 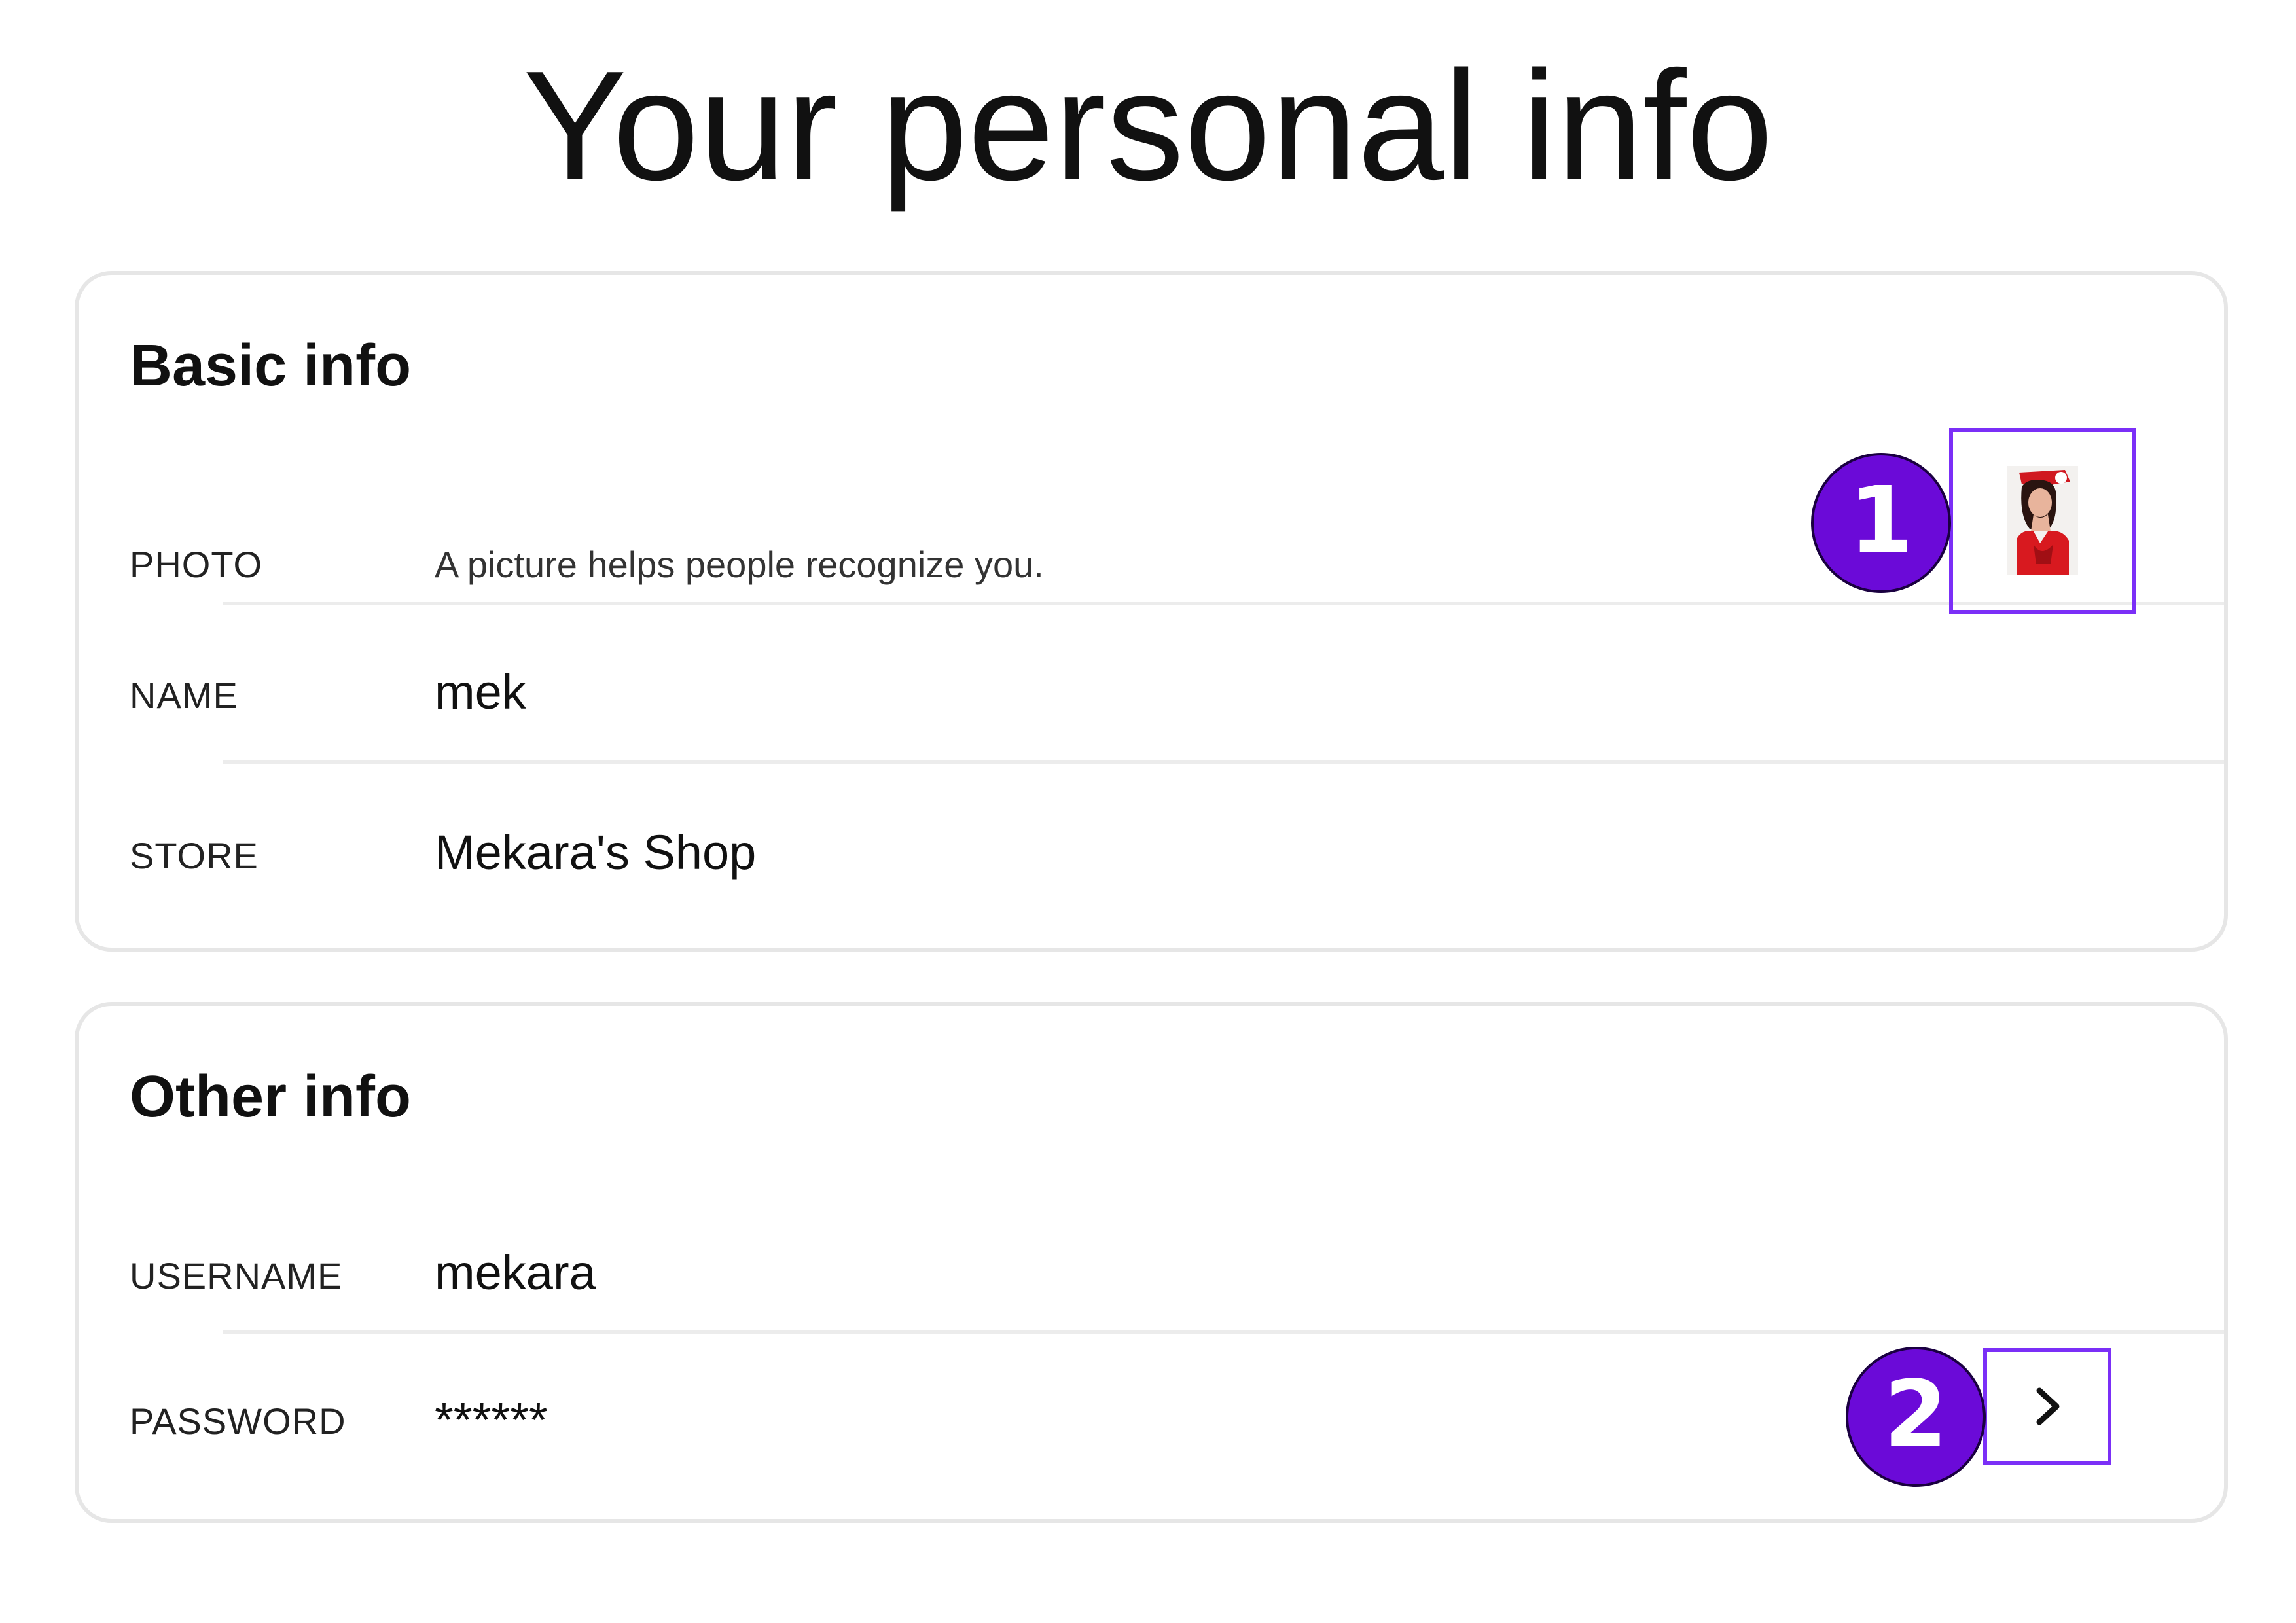 I want to click on store-row: STORE Mekara's Shop, so click(x=1151, y=847).